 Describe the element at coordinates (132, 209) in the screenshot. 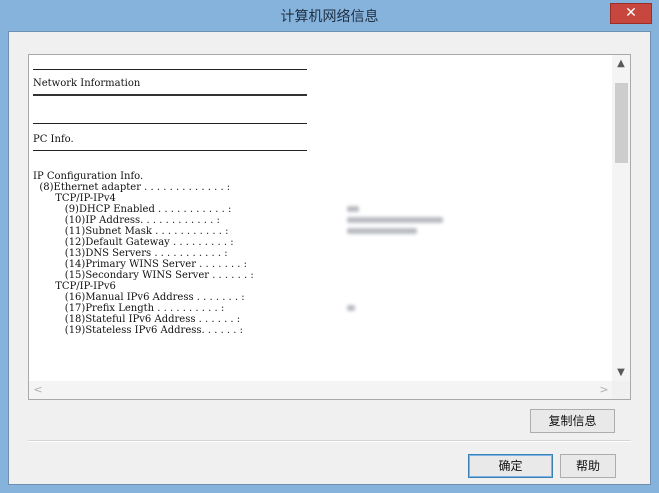

I see `dhcp-enabled-line: (9)DHCP Enabled . . . . . . . . . . . :` at that location.